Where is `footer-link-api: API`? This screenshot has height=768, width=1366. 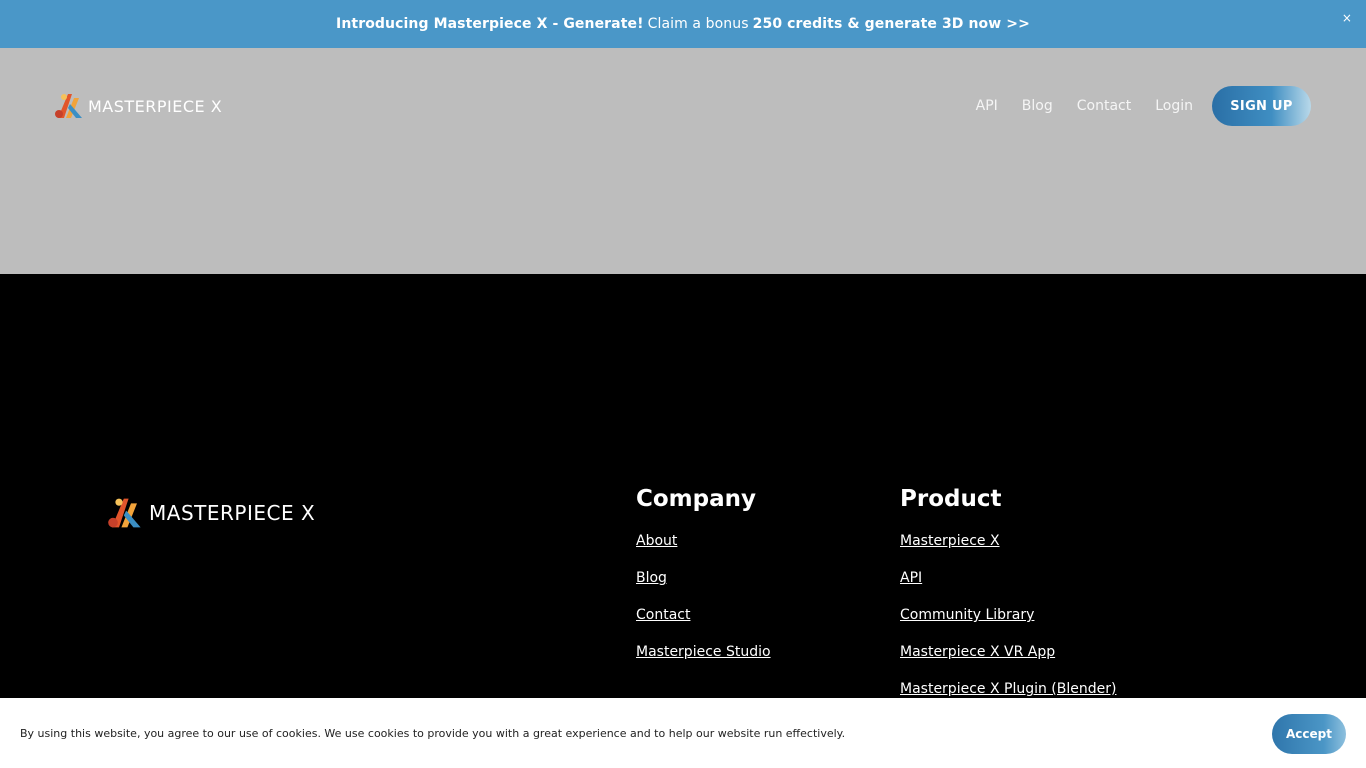 footer-link-api: API is located at coordinates (1008, 578).